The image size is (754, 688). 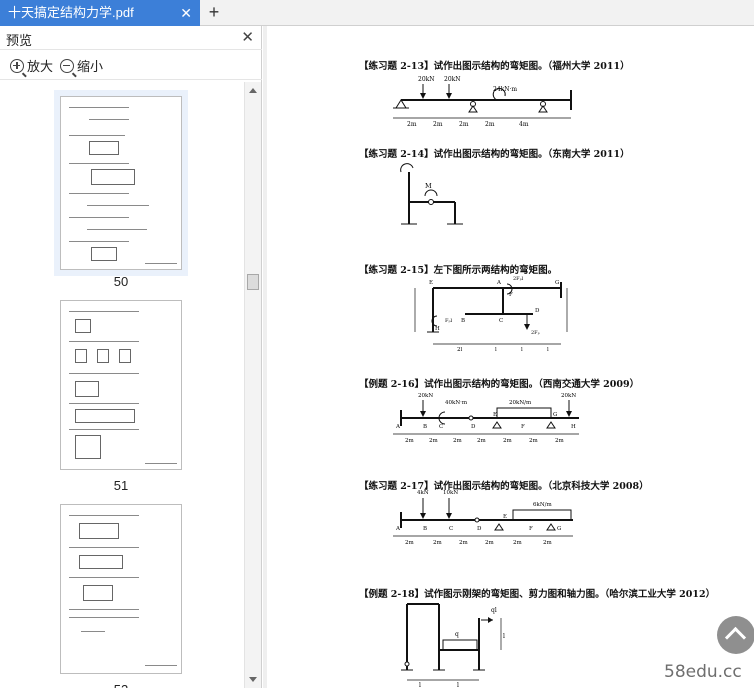 I want to click on frame-figure-2-18: ql q l l l, so click(x=453, y=645).